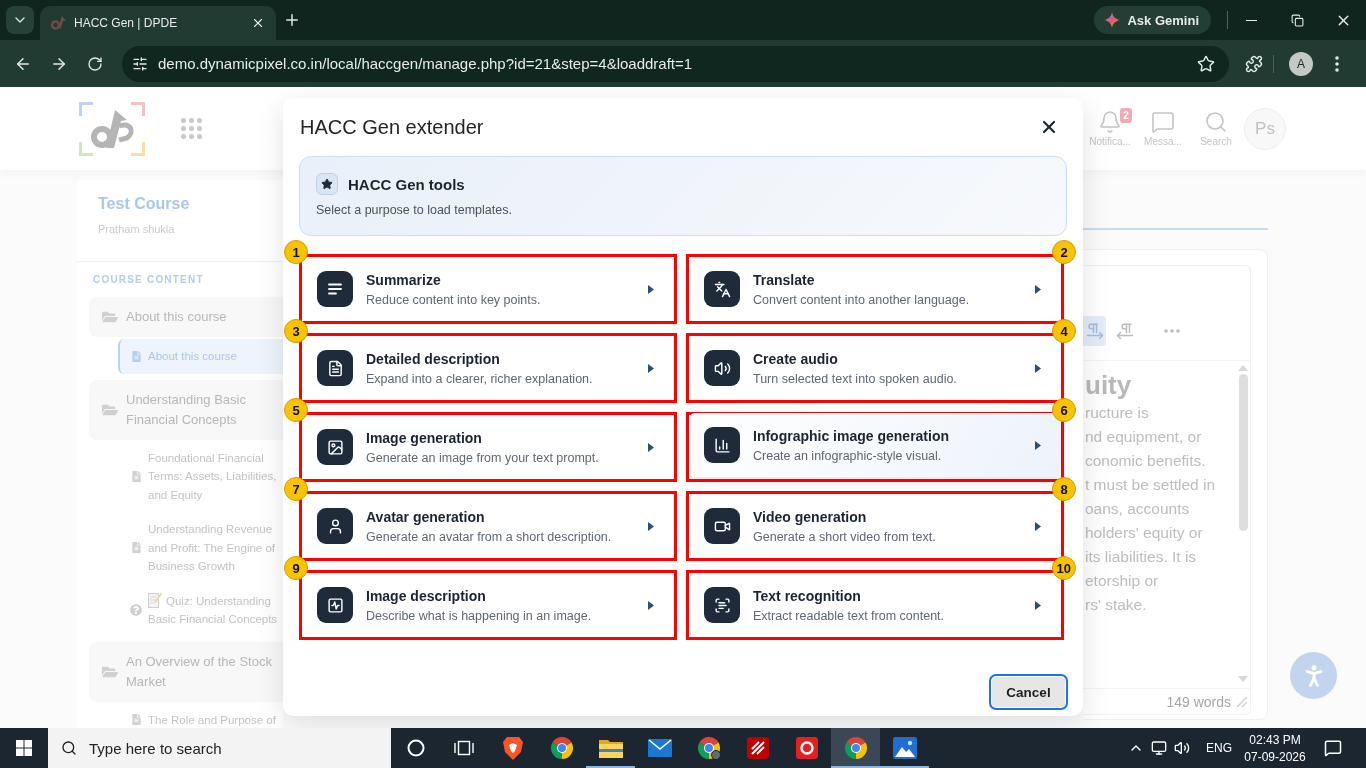  I want to click on search-field: Type here to search, so click(219, 748).